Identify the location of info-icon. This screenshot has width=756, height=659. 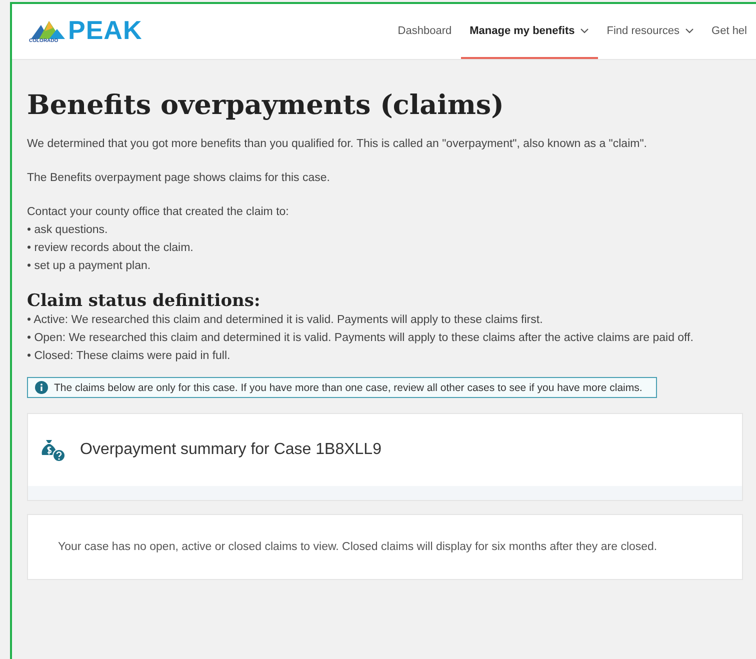
(41, 387).